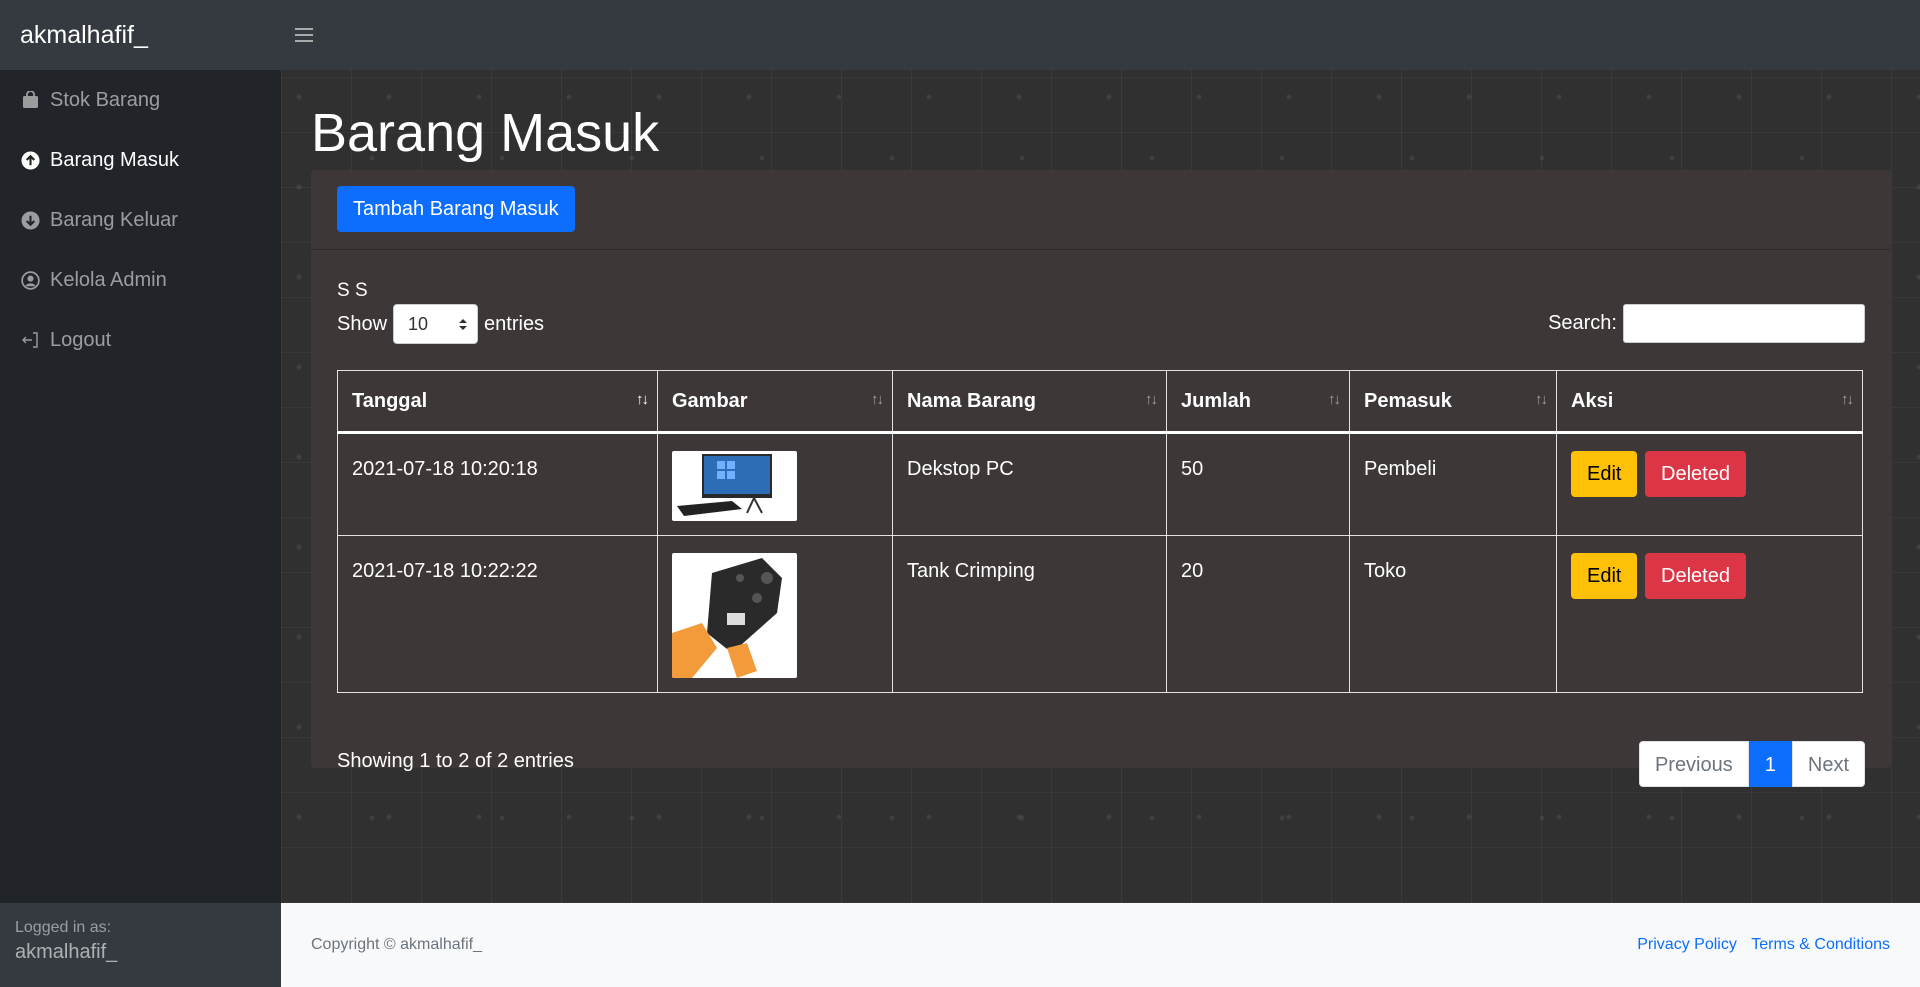  What do you see at coordinates (514, 323) in the screenshot?
I see `entries-label: entries` at bounding box center [514, 323].